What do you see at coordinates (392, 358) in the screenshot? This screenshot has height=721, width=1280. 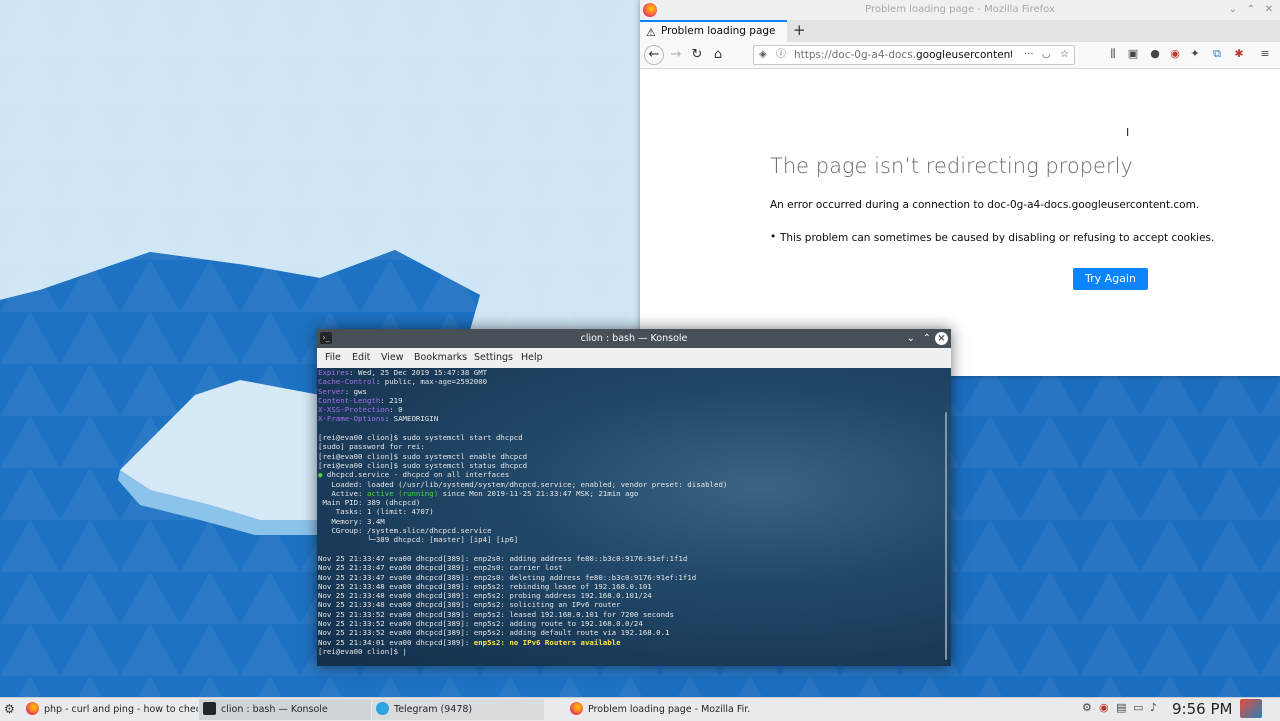 I see `menu-view: View` at bounding box center [392, 358].